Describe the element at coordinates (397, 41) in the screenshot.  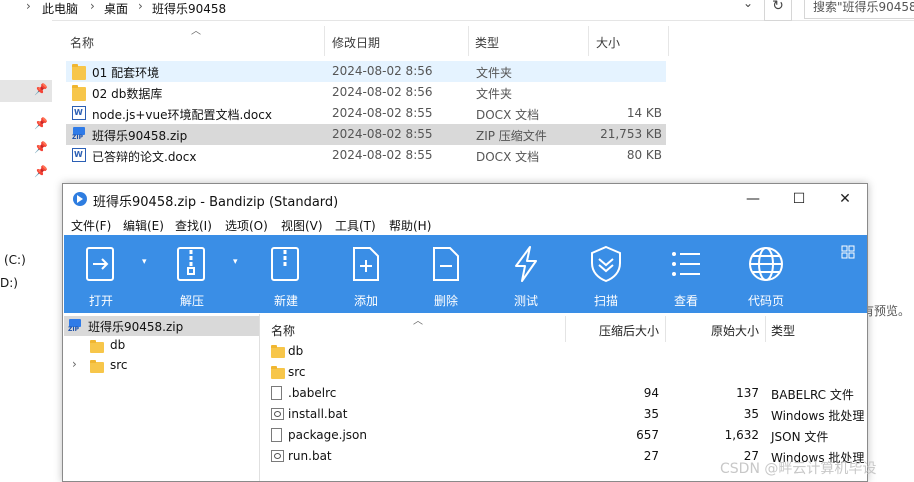
I see `file-list-header: ︿ 名称 修改日期 类型 大小` at that location.